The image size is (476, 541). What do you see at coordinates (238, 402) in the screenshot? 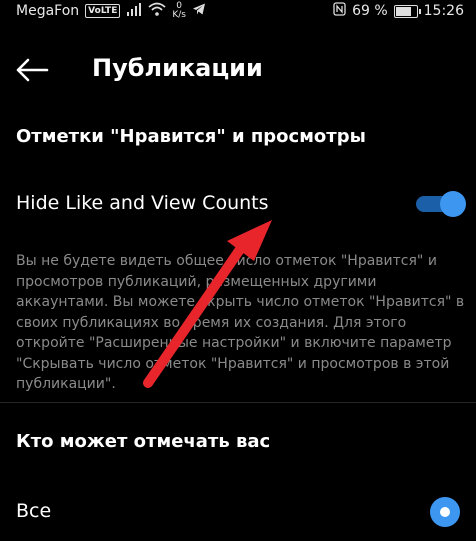
I see `section-divider` at bounding box center [238, 402].